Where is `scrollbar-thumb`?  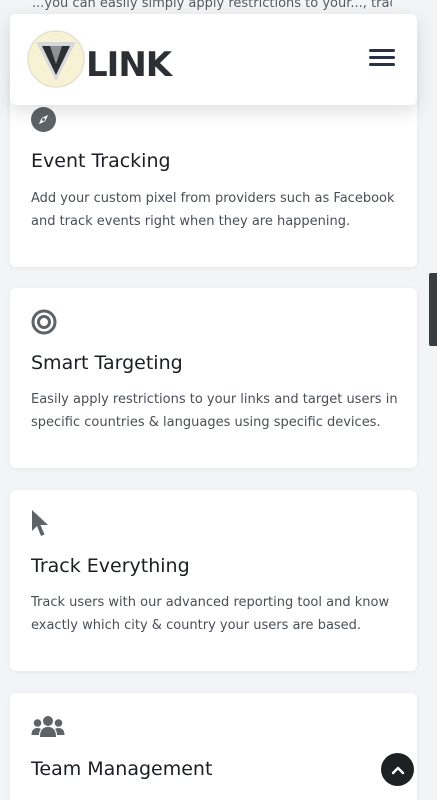 scrollbar-thumb is located at coordinates (433, 309).